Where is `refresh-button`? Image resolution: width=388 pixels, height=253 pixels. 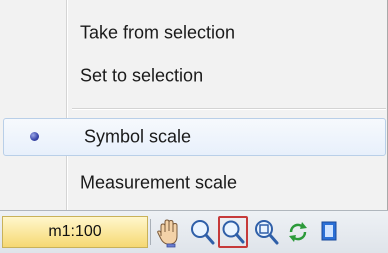 refresh-button is located at coordinates (298, 232).